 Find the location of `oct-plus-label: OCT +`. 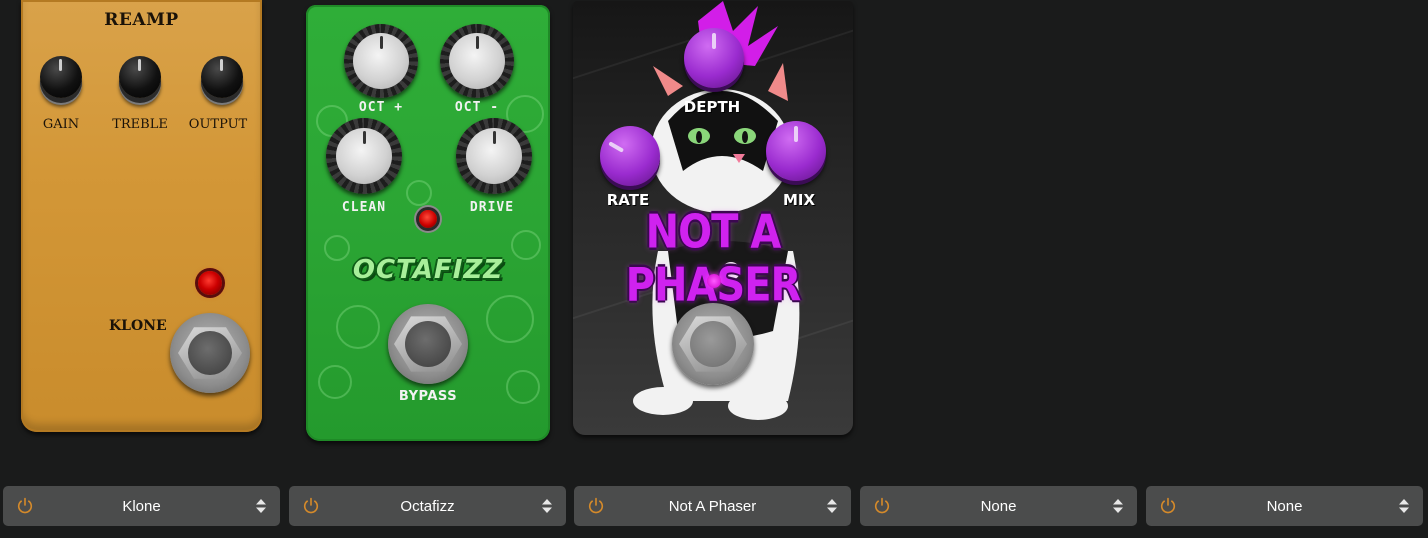

oct-plus-label: OCT + is located at coordinates (381, 107).